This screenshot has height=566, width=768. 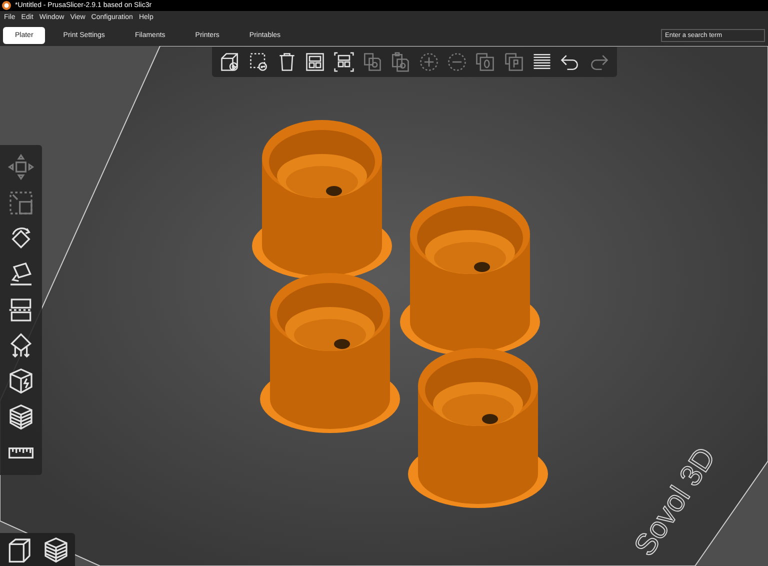 I want to click on delete-icon, so click(x=259, y=62).